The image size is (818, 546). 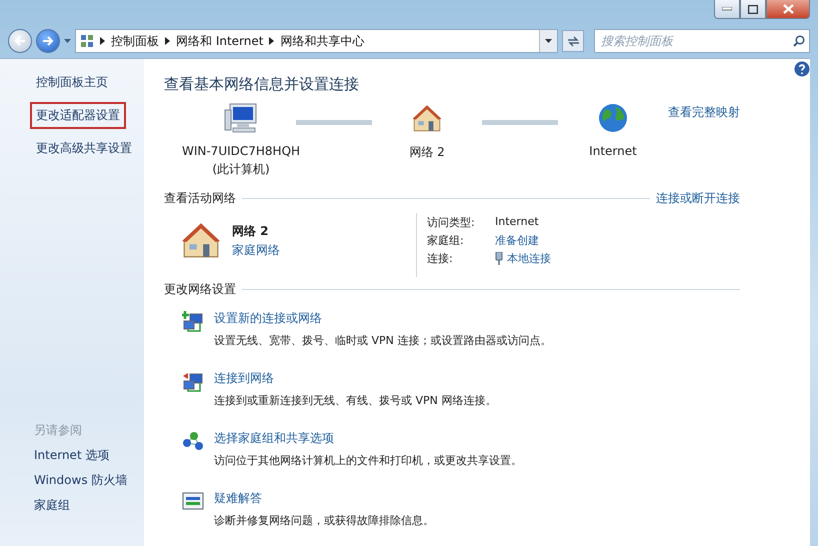 I want to click on forward-button, so click(x=48, y=41).